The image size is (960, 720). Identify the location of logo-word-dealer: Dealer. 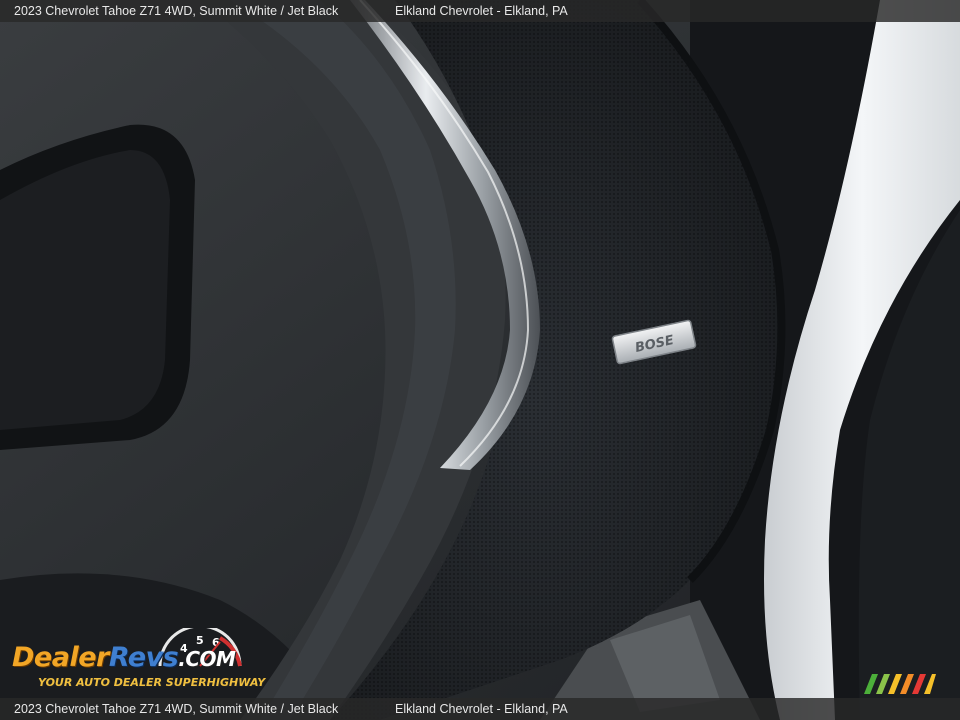
(60, 657).